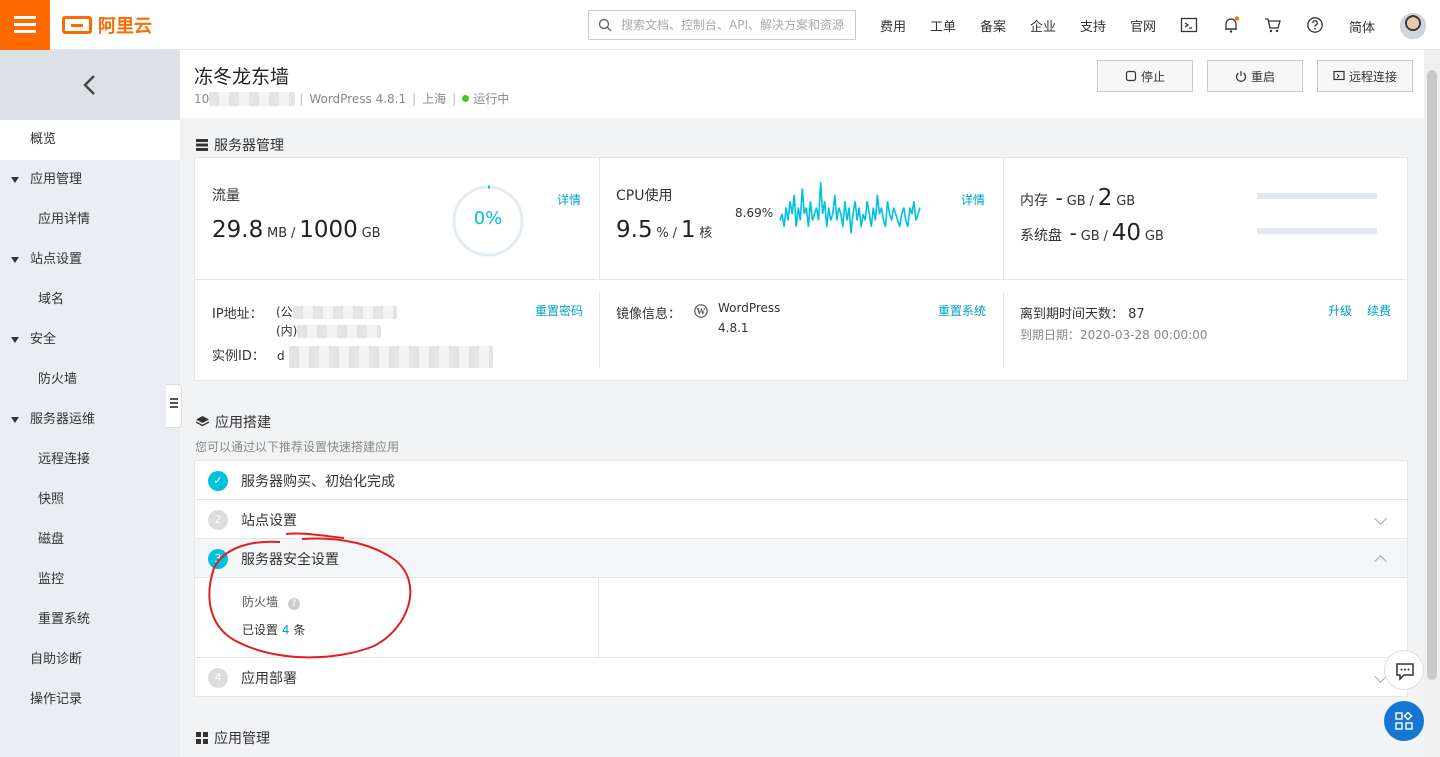 Image resolution: width=1440 pixels, height=757 pixels. I want to click on nav-fee: 费用, so click(893, 25).